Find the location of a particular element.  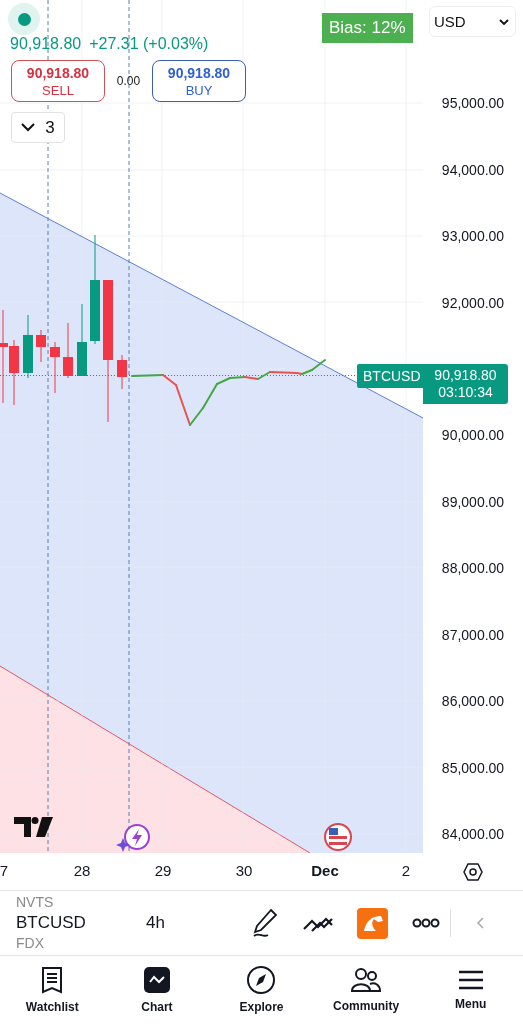

symbol-text: NVTS is located at coordinates (35, 902).